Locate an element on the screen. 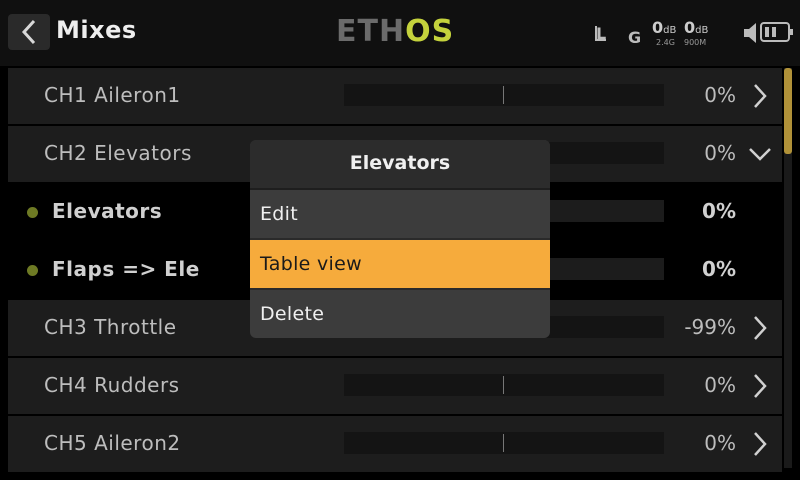 The image size is (800, 480). battery-icon is located at coordinates (776, 32).